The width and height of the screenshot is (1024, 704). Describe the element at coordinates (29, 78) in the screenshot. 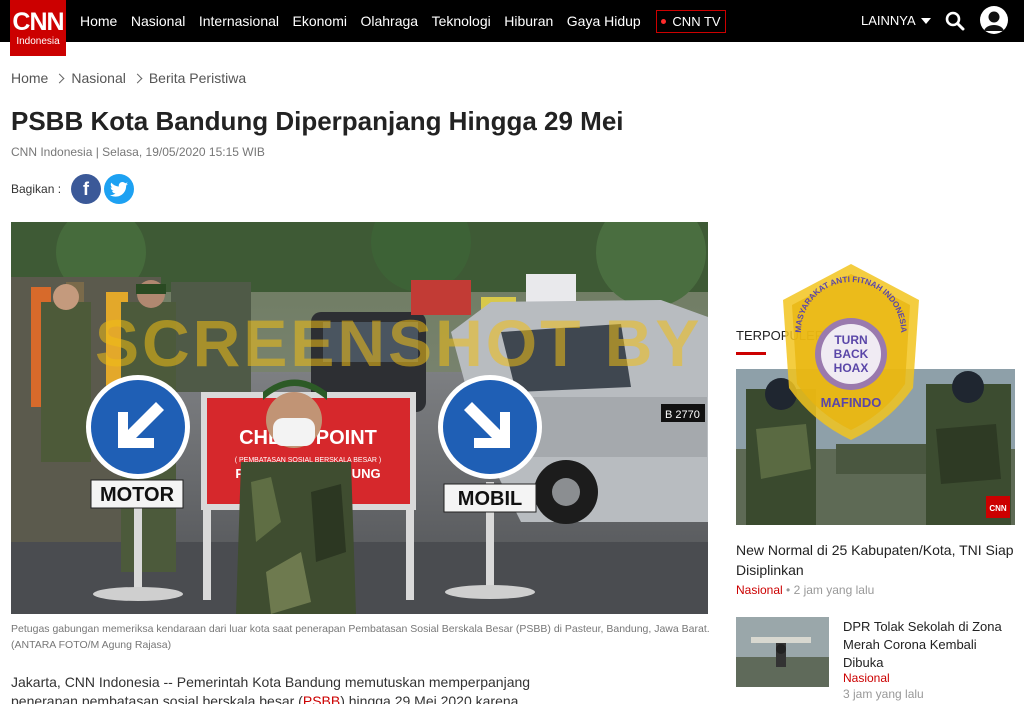

I see `breadcrumb-home: Home` at that location.